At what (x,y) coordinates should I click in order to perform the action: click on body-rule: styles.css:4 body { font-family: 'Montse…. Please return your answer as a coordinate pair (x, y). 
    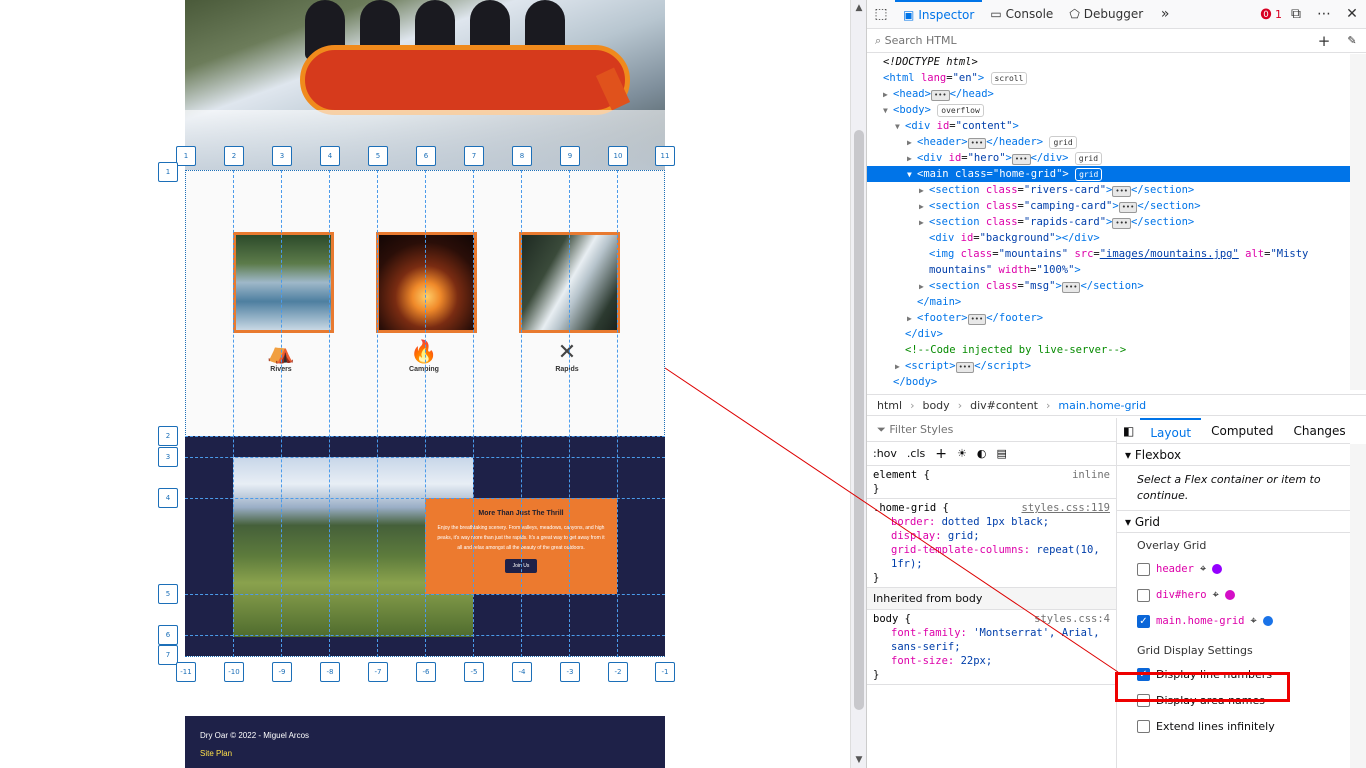
    Looking at the image, I should click on (991, 647).